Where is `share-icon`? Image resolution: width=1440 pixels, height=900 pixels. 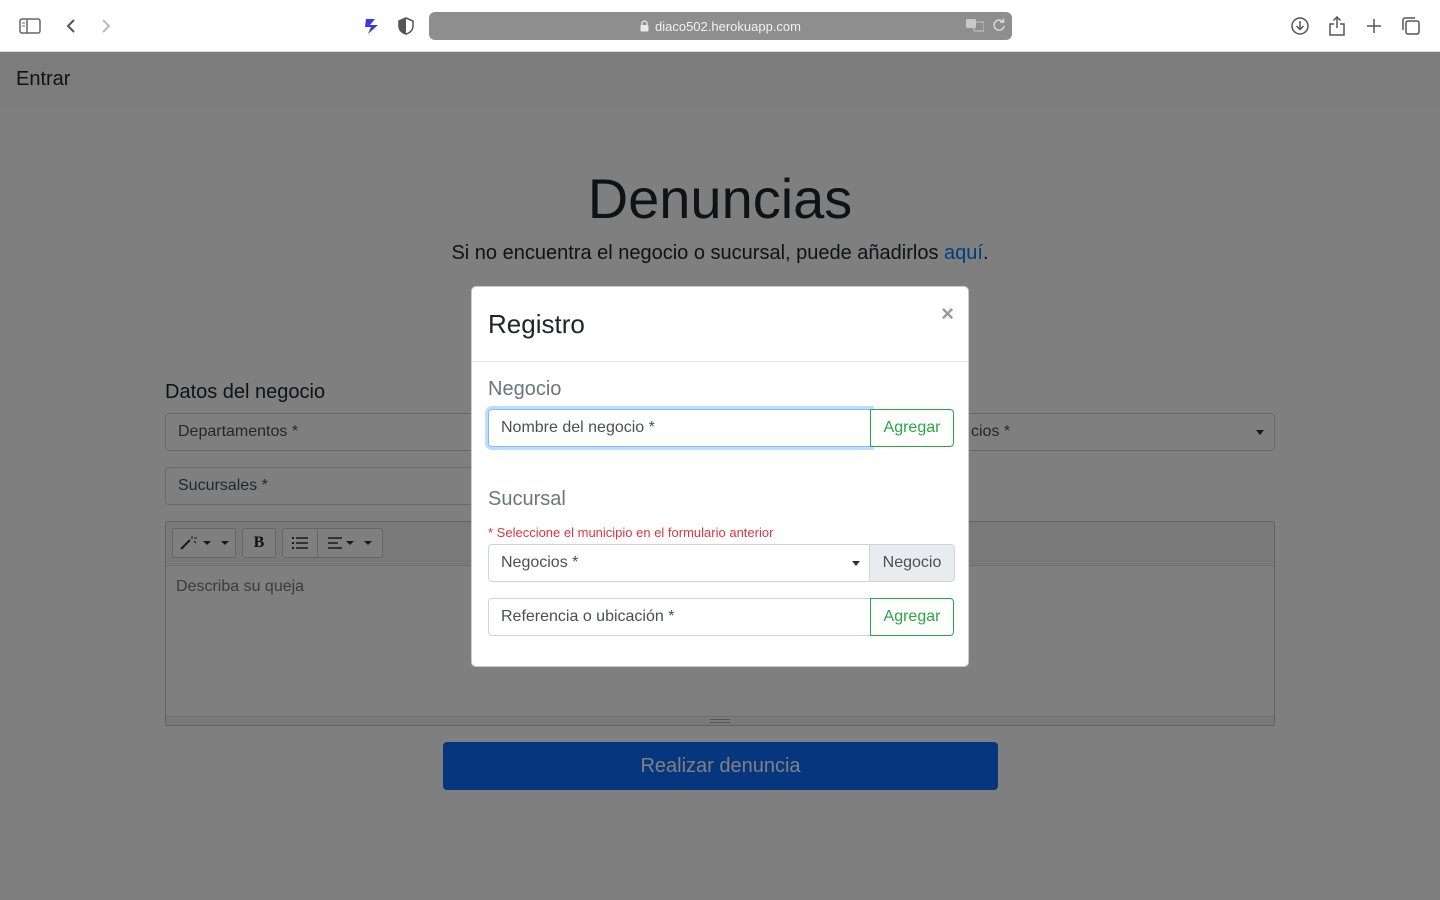
share-icon is located at coordinates (1337, 26).